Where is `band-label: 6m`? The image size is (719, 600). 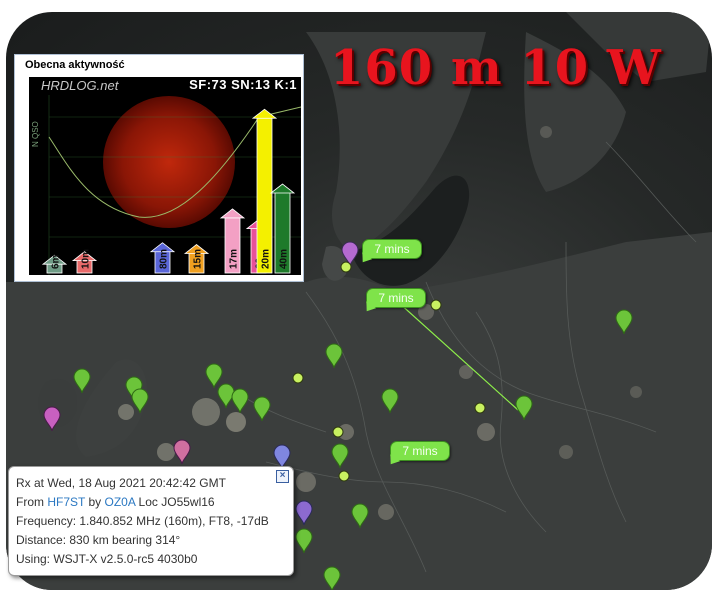
band-label: 6m is located at coordinates (56, 261).